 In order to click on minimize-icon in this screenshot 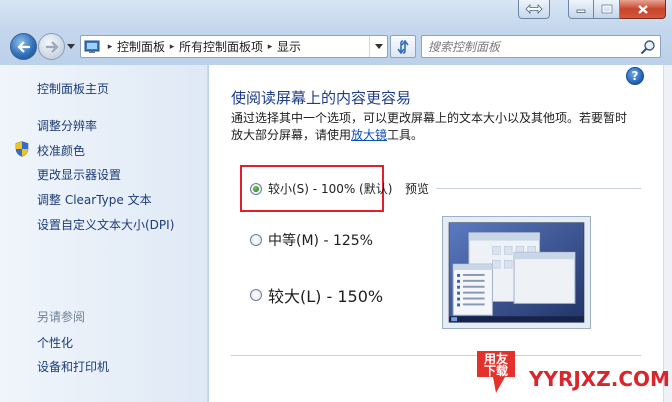, I will do `click(581, 11)`.